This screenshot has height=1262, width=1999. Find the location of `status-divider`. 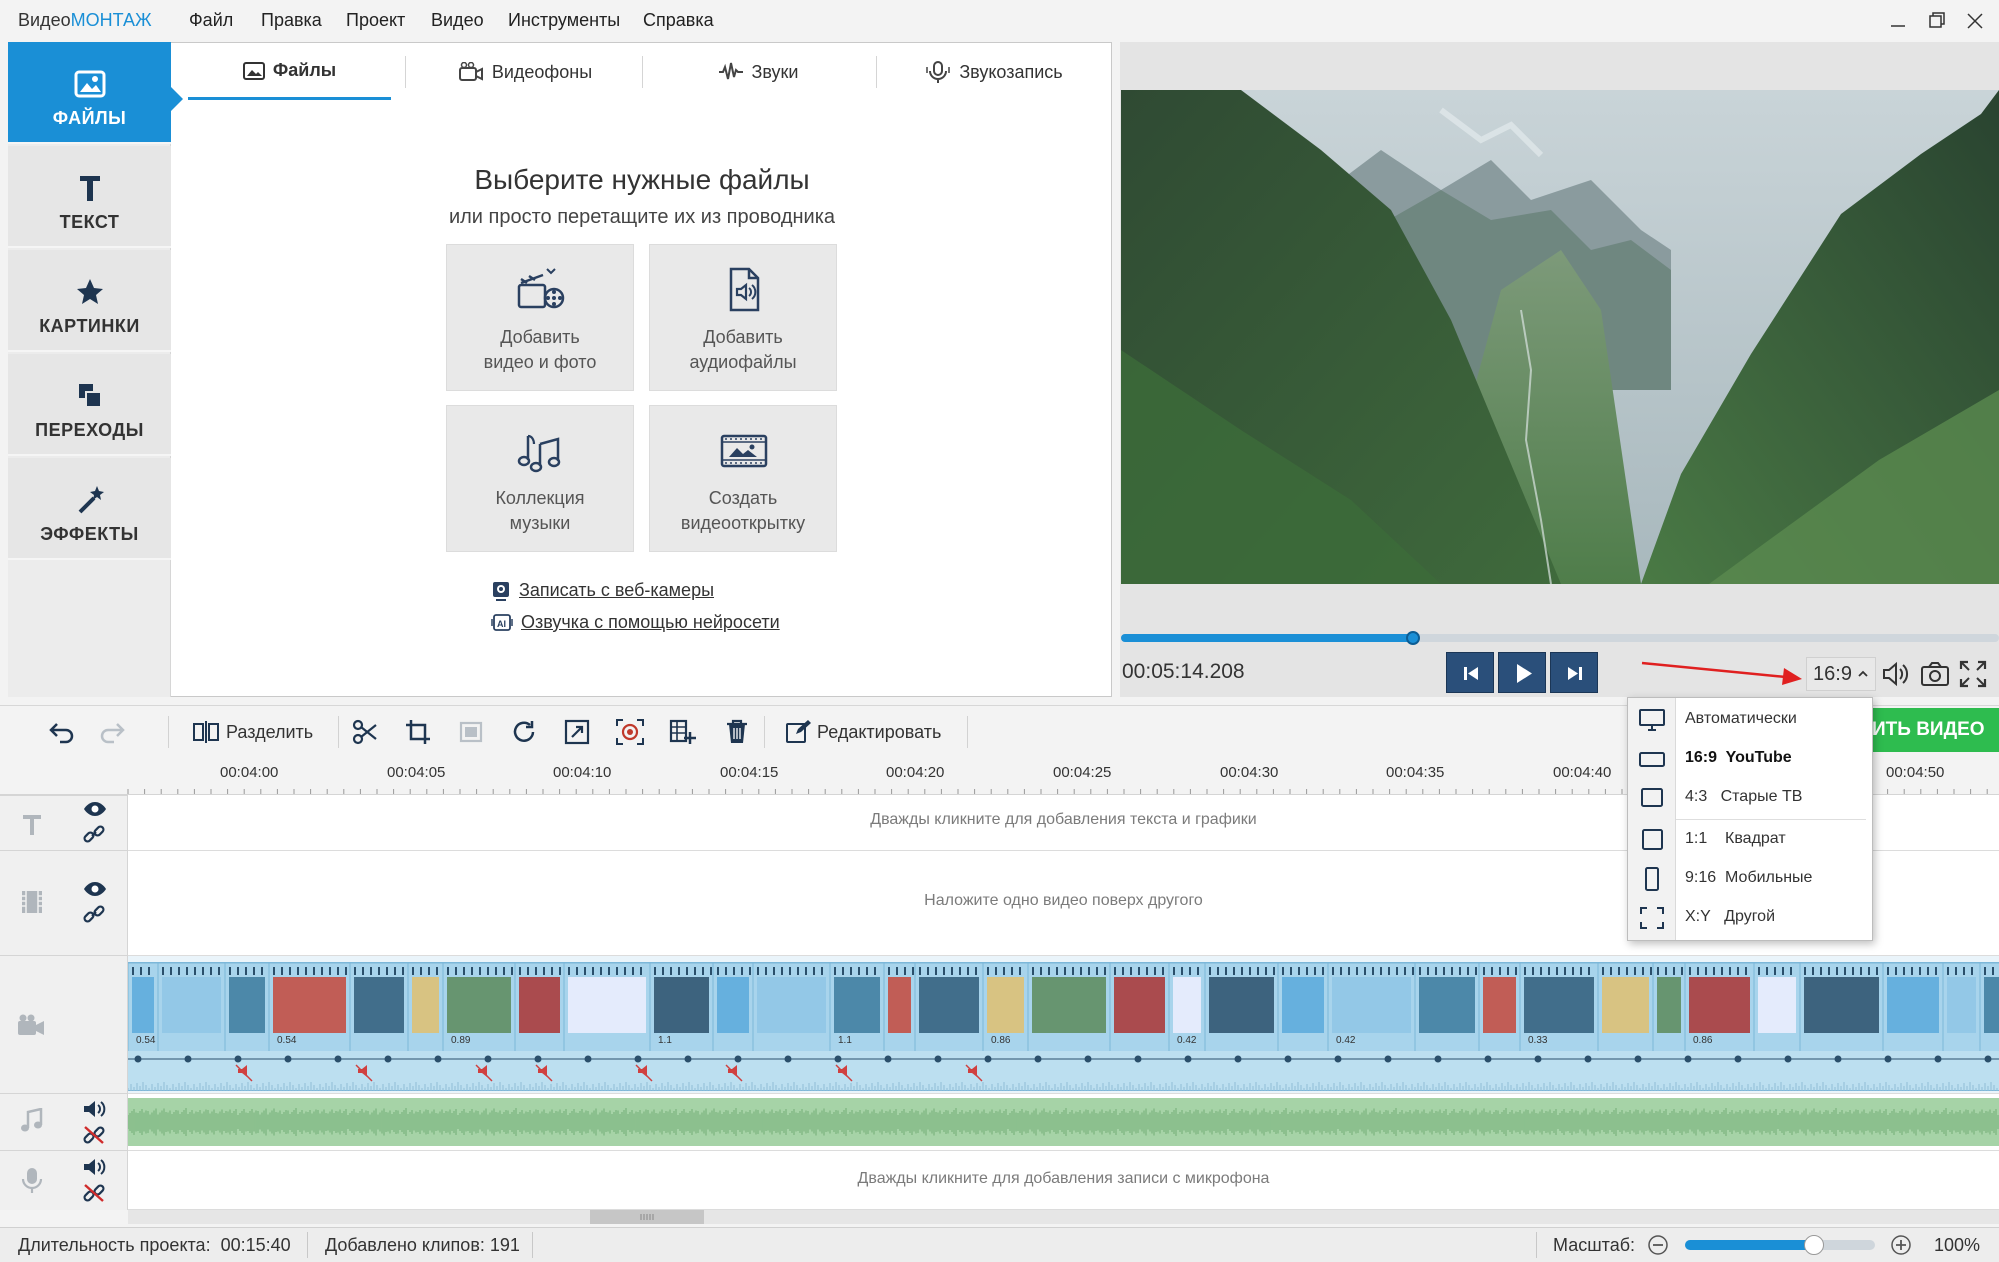

status-divider is located at coordinates (307, 1245).